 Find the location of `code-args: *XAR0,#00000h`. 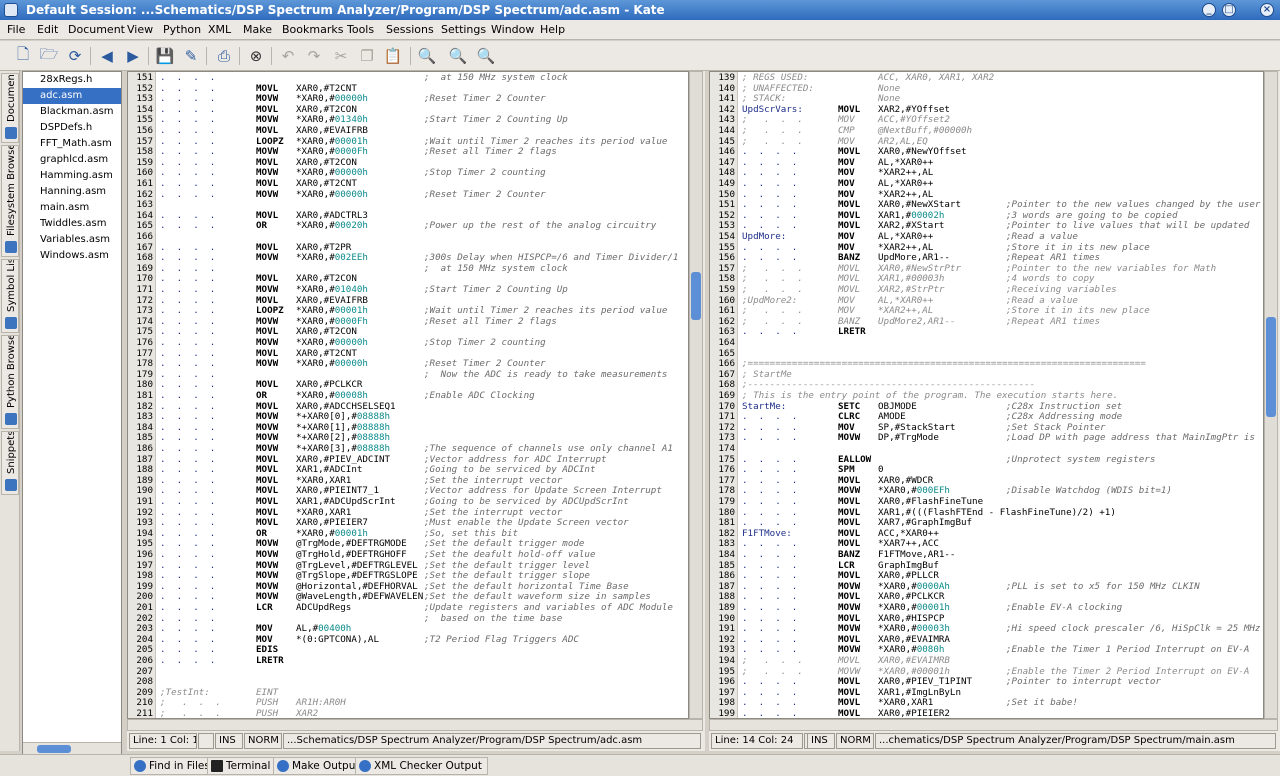

code-args: *XAR0,#00000h is located at coordinates (332, 364).